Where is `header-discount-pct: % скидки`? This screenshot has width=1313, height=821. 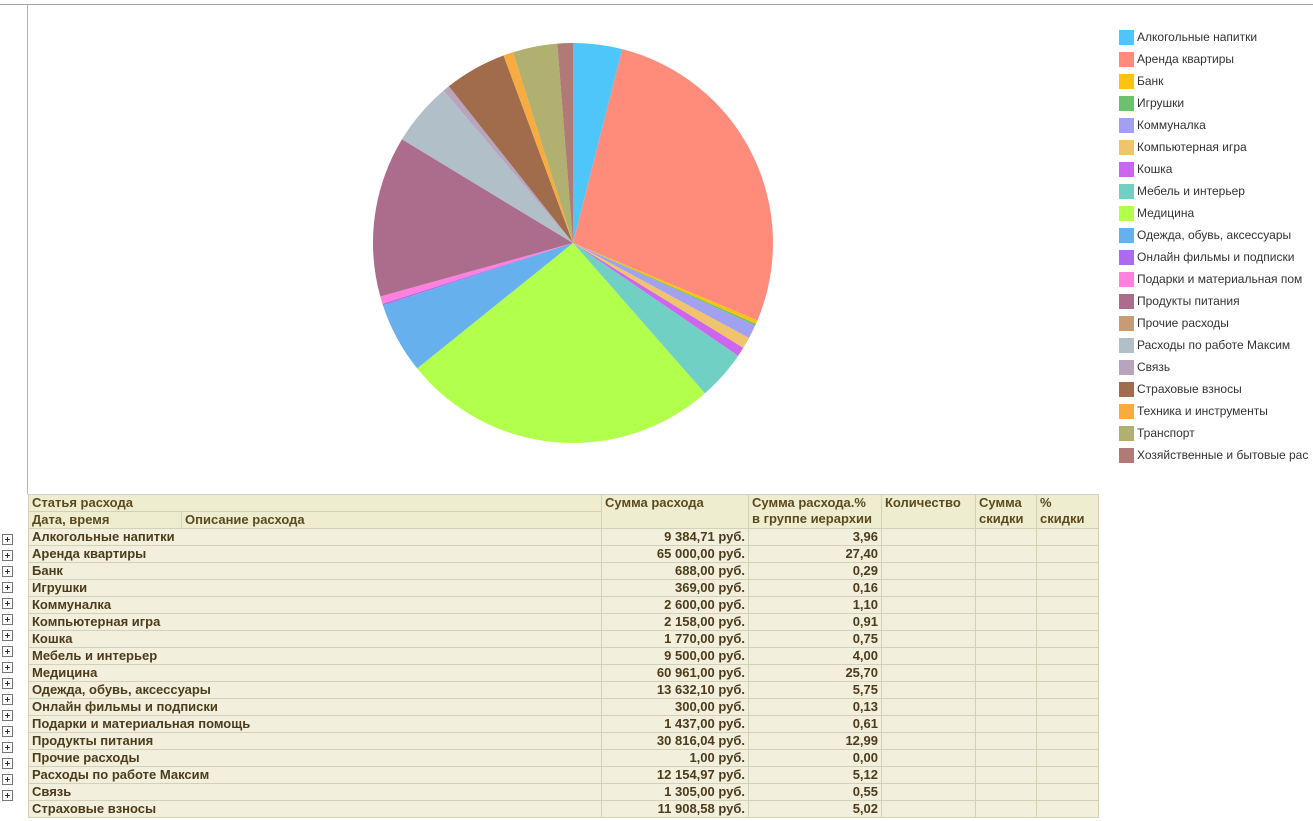
header-discount-pct: % скидки is located at coordinates (1067, 511).